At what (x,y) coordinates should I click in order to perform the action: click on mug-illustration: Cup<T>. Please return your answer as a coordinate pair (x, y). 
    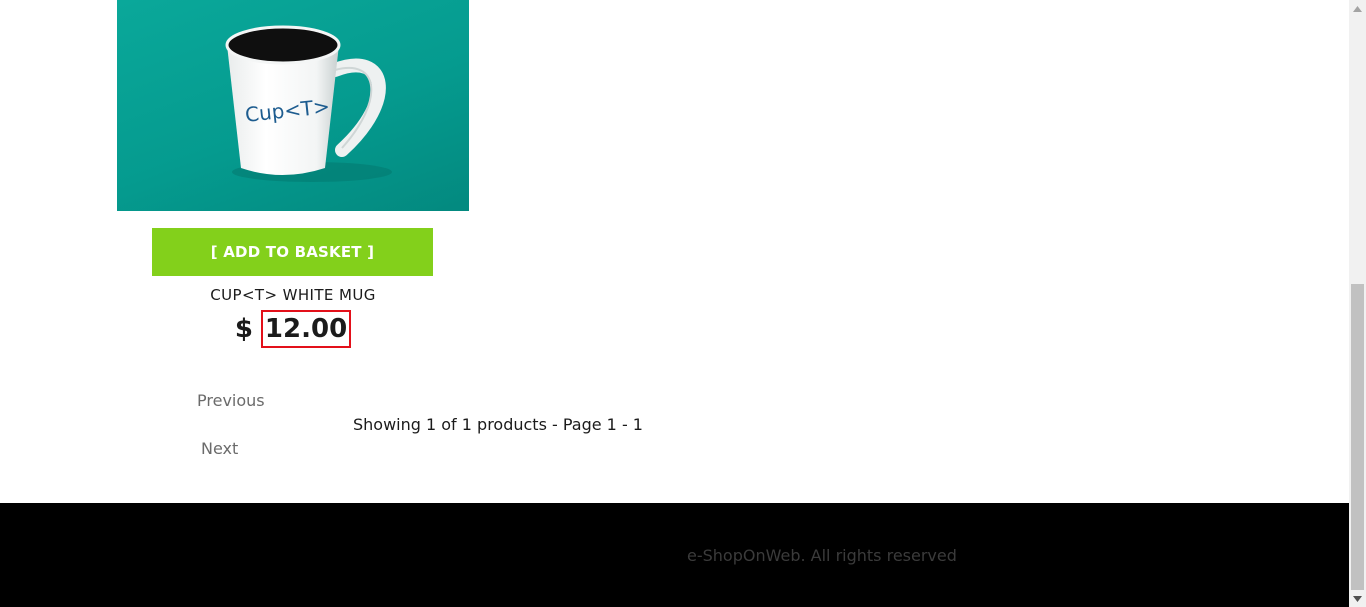
    Looking at the image, I should click on (308, 103).